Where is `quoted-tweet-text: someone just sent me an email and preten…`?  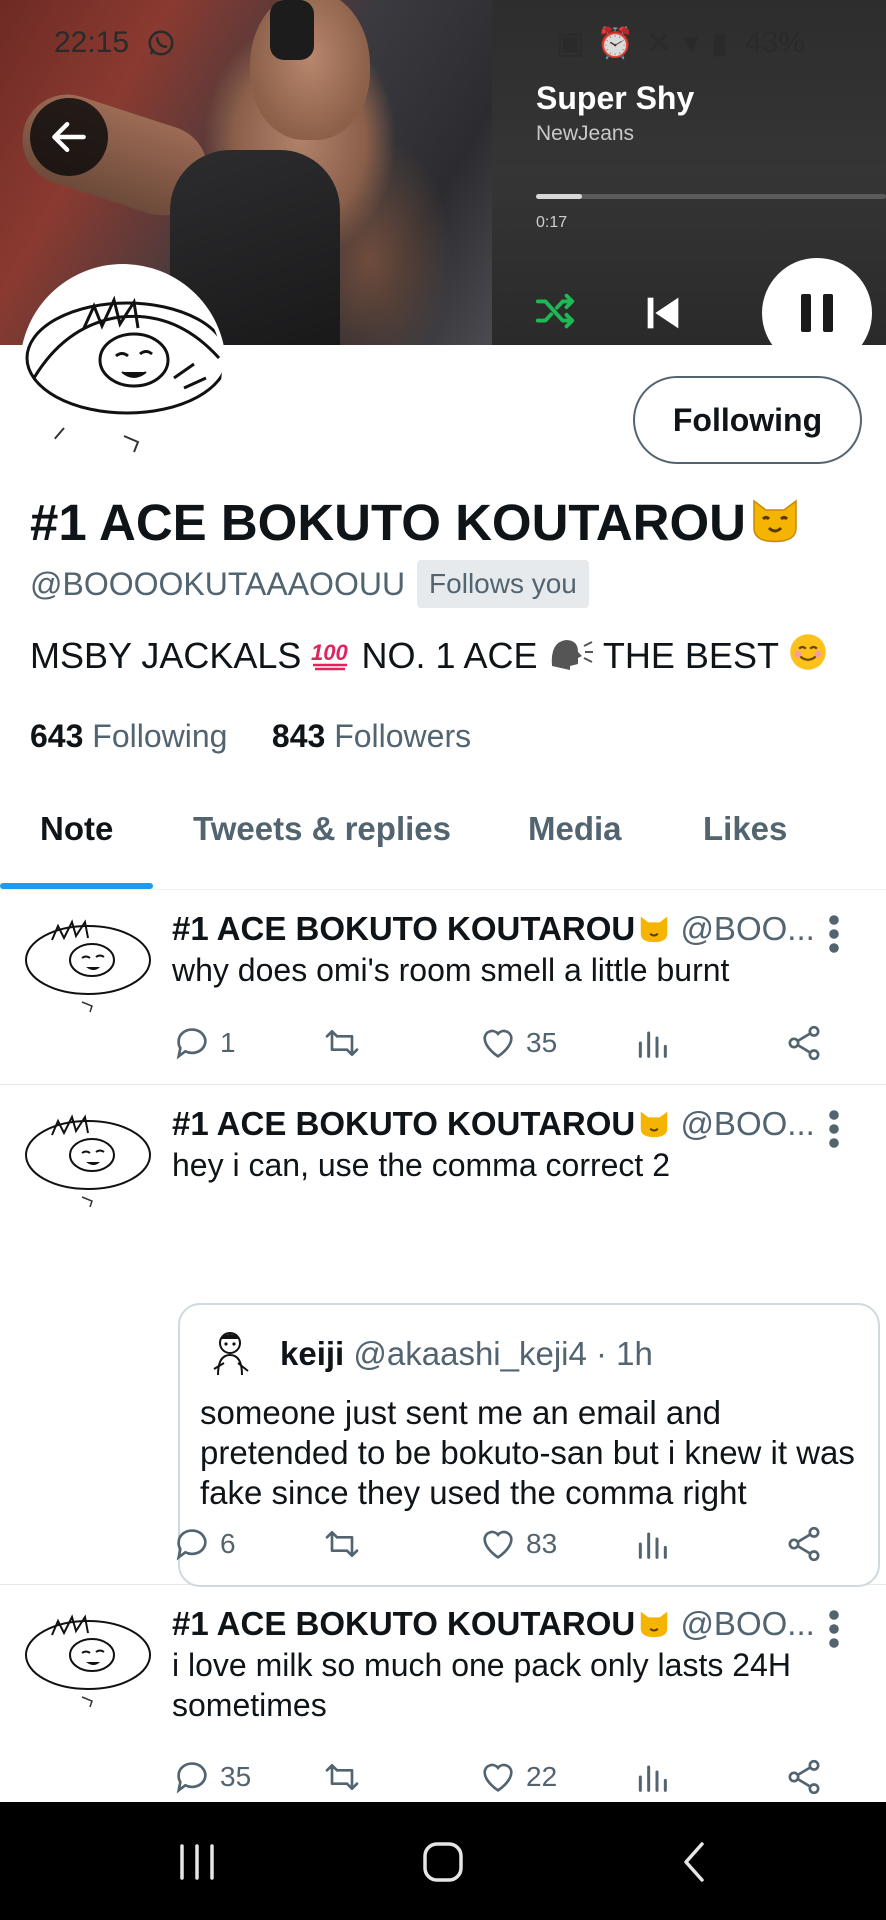 quoted-tweet-text: someone just sent me an email and preten… is located at coordinates (527, 1452).